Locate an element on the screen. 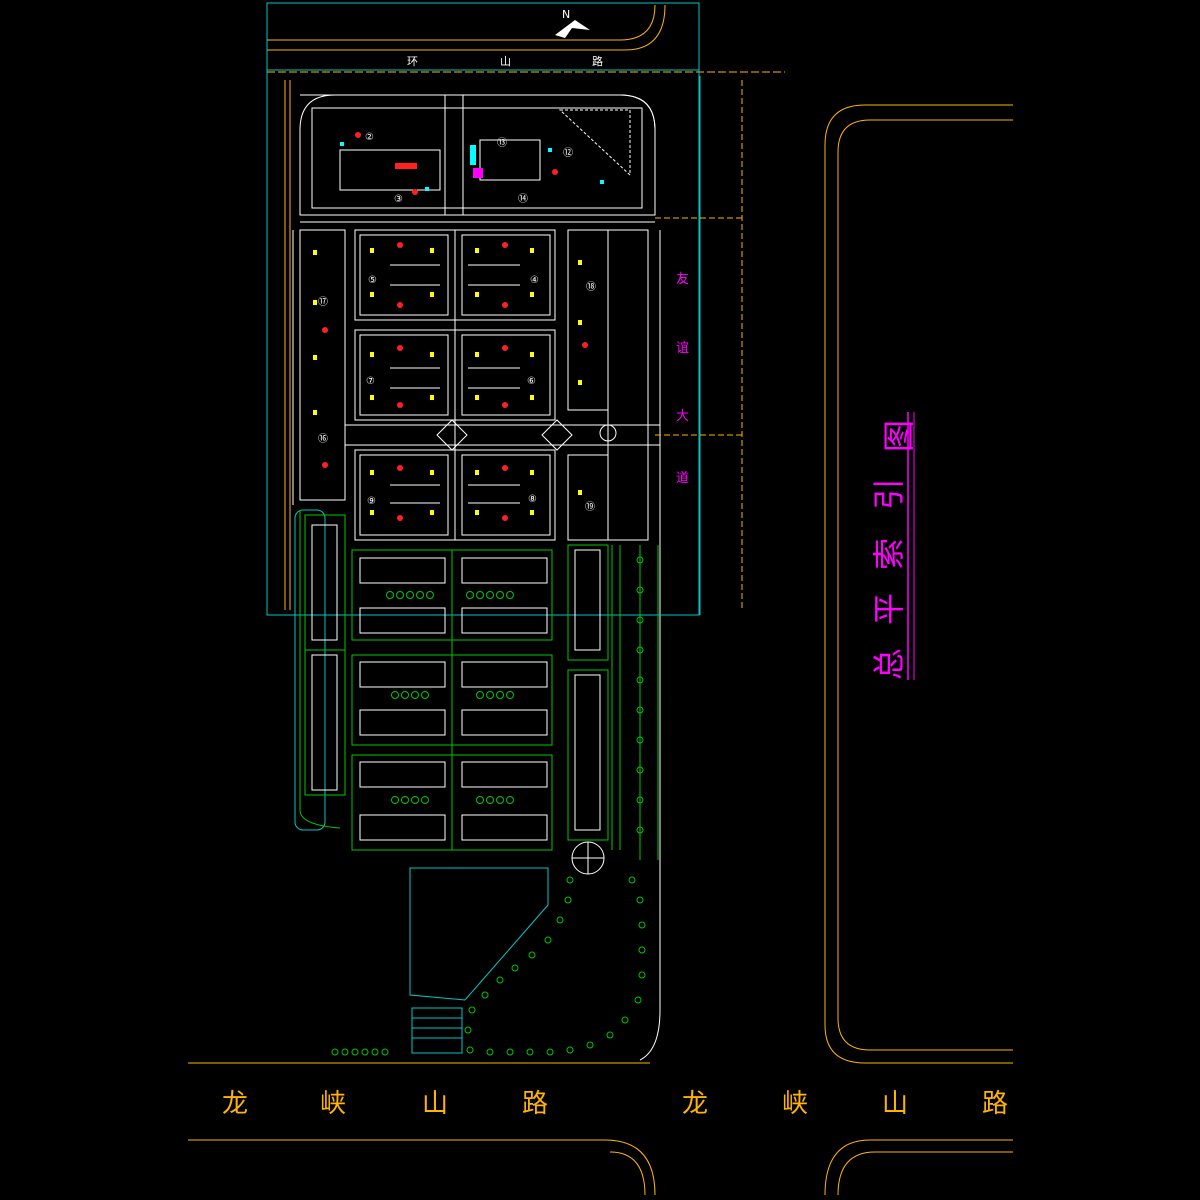 The height and width of the screenshot is (1200, 1200). building-number: ⑲ is located at coordinates (590, 507).